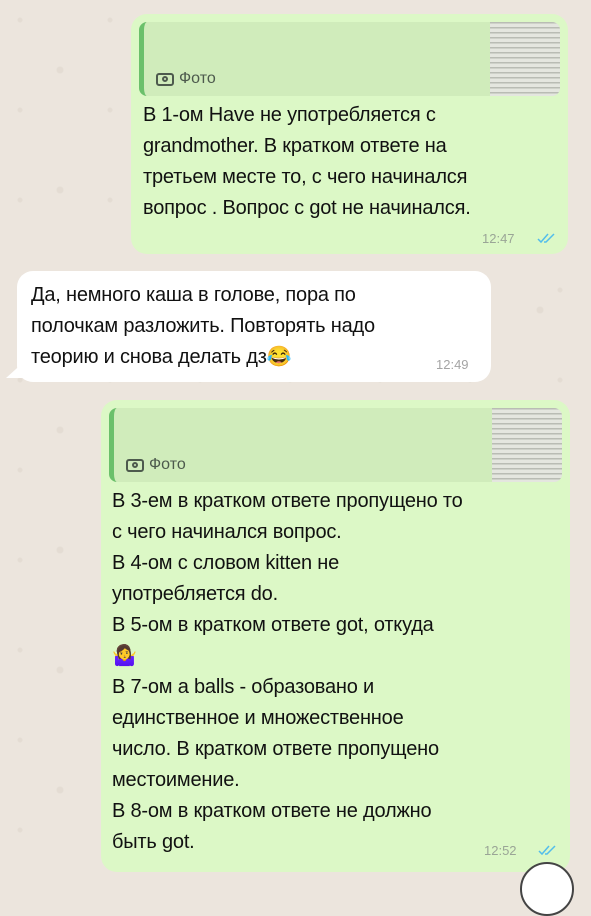 The width and height of the screenshot is (591, 916). I want to click on quote-label-text-1: Фото, so click(197, 78).